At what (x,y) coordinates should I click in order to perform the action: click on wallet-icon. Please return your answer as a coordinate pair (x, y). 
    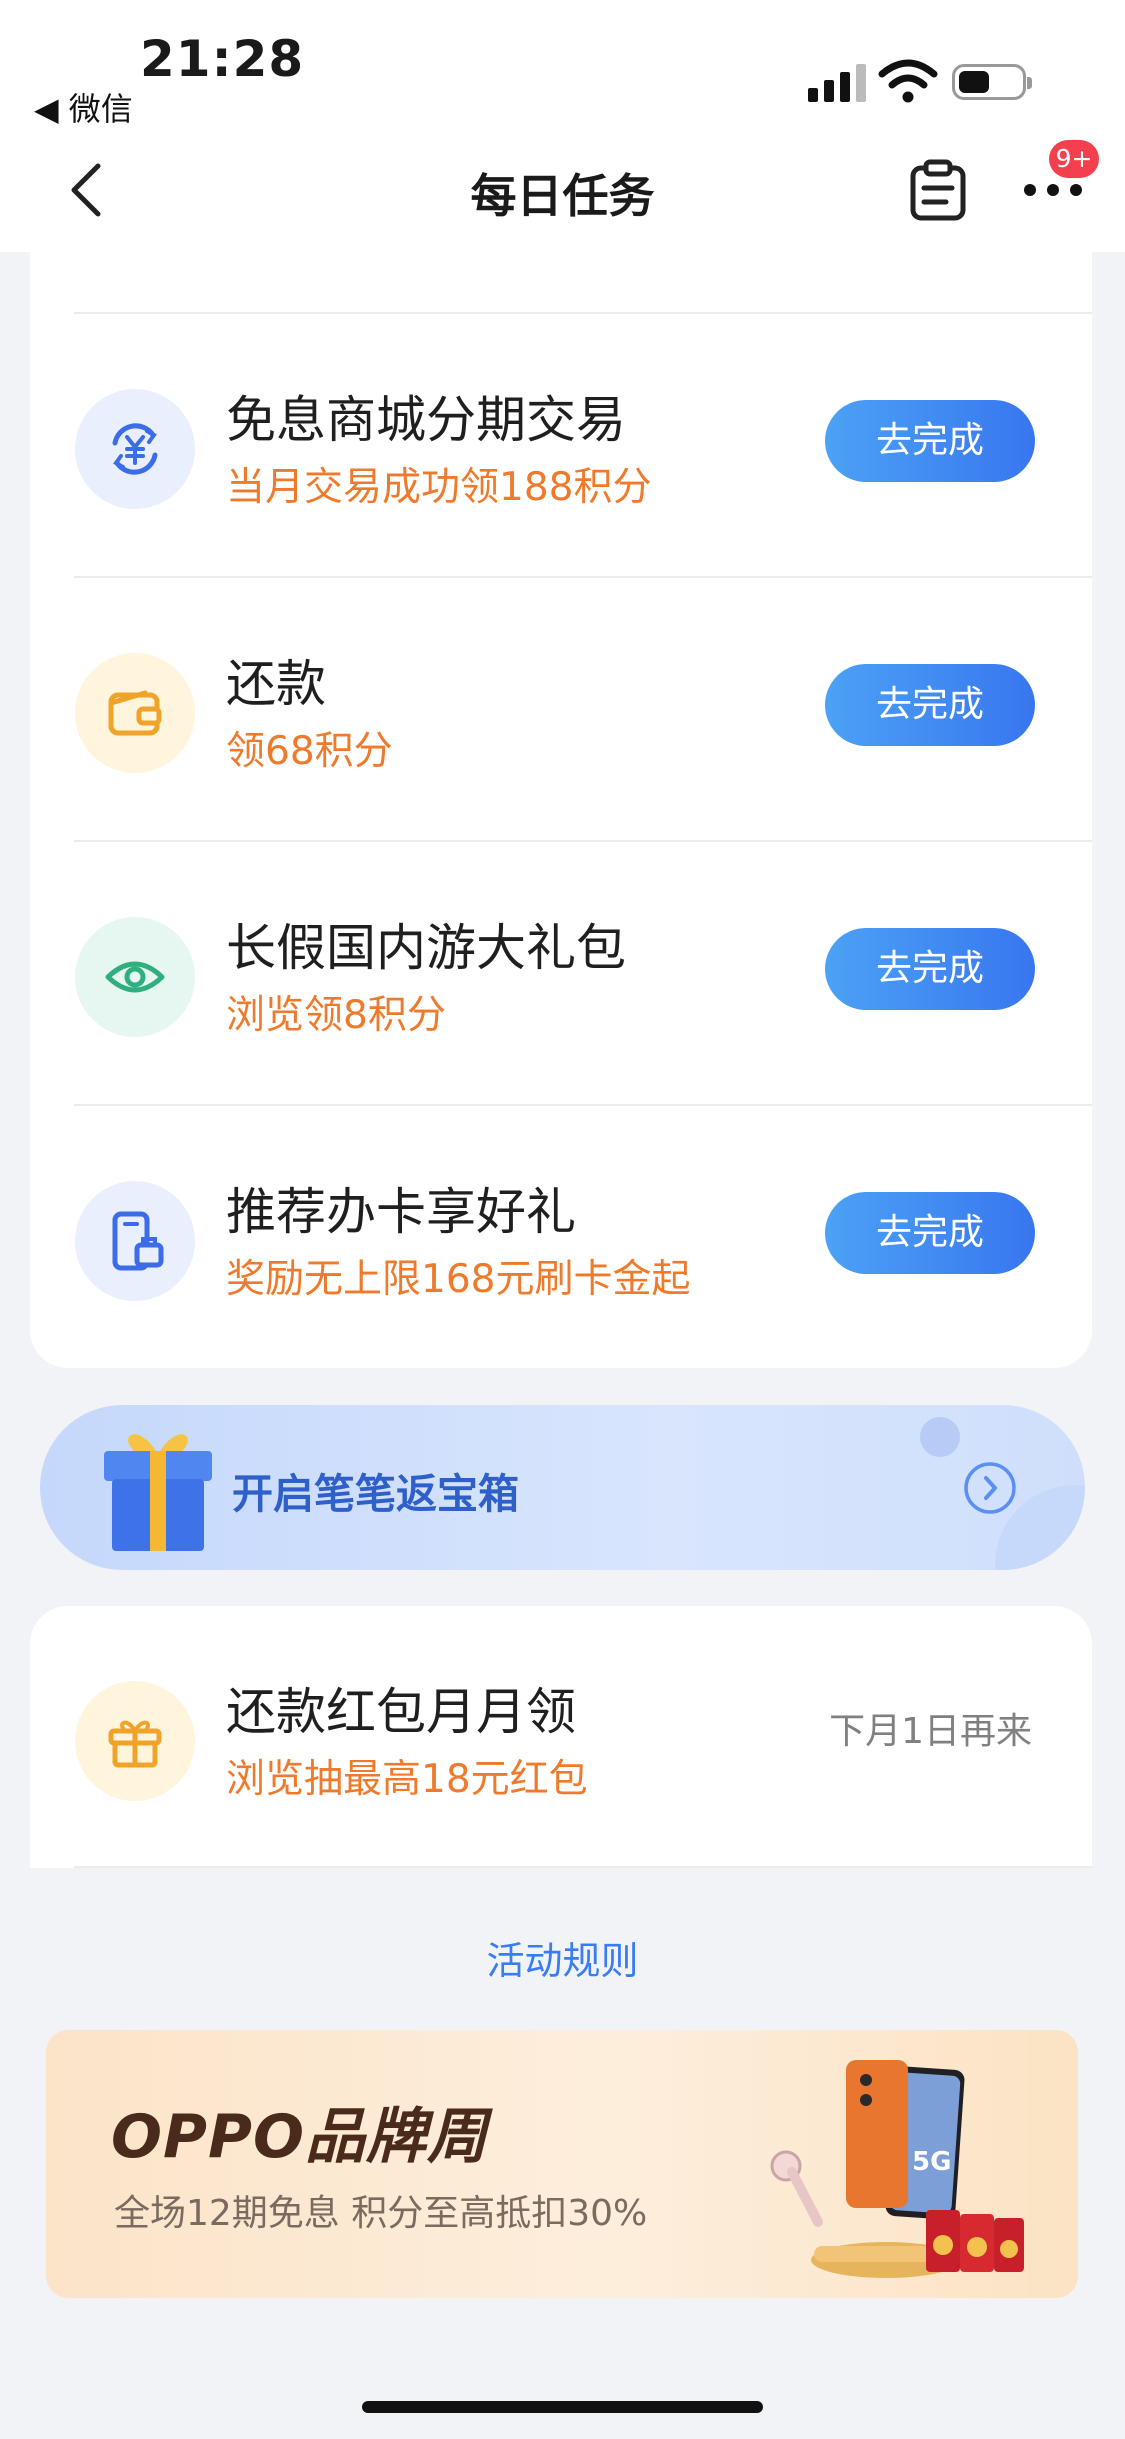
    Looking at the image, I should click on (135, 713).